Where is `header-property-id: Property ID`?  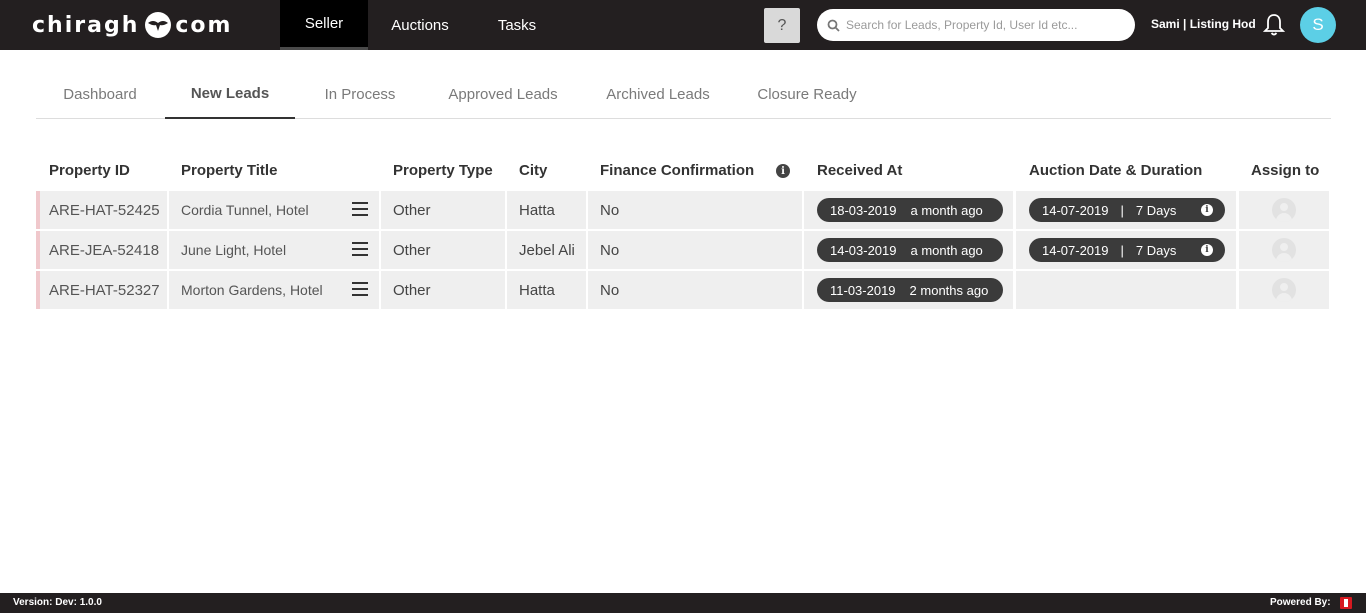
header-property-id: Property ID is located at coordinates (89, 170).